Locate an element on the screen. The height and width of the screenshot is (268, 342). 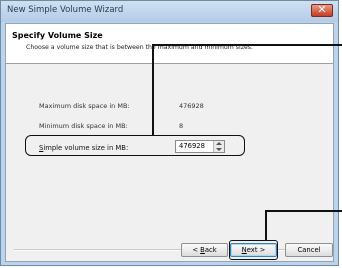
min-disk-label: Minimum disk space in MB: is located at coordinates (83, 126).